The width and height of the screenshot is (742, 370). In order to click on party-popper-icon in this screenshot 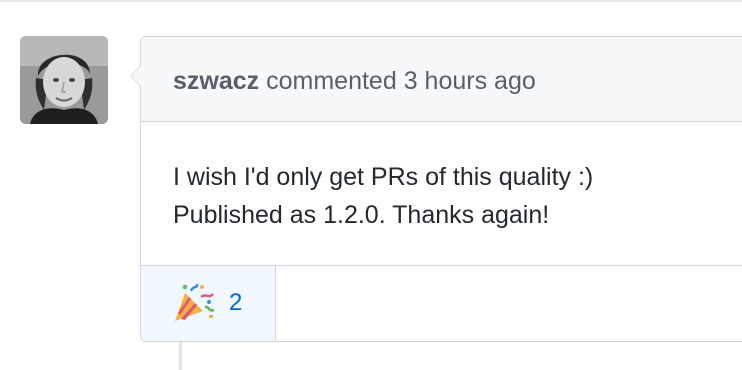, I will do `click(195, 302)`.